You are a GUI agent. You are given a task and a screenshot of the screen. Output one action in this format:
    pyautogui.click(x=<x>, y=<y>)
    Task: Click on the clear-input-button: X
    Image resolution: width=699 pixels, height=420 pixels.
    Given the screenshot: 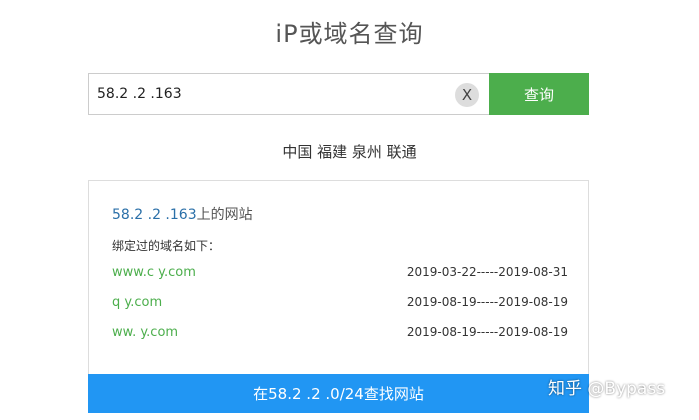 What is the action you would take?
    pyautogui.click(x=467, y=95)
    